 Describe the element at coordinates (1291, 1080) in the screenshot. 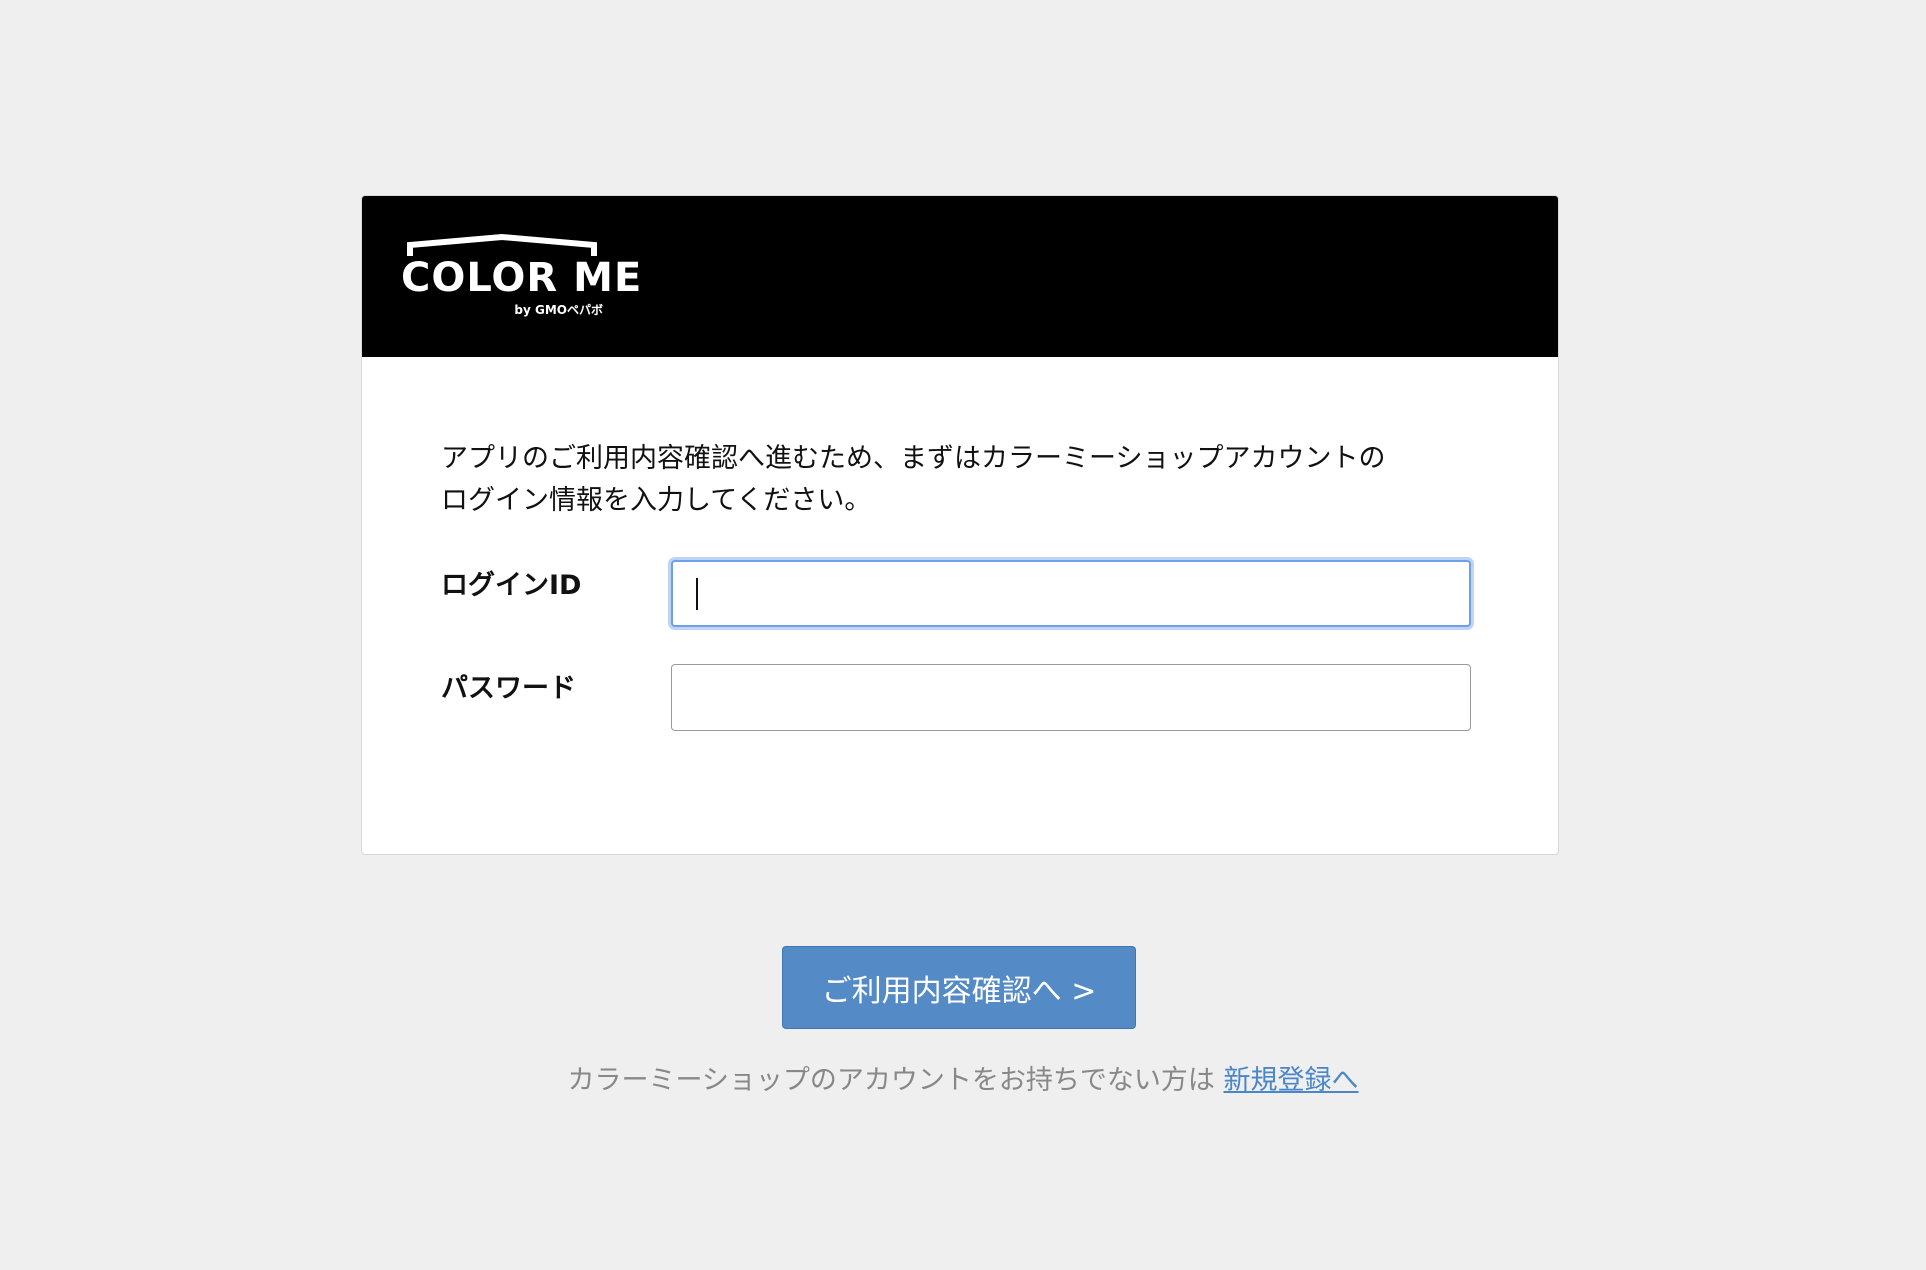

I see `signup-link: 新規登録へ` at that location.